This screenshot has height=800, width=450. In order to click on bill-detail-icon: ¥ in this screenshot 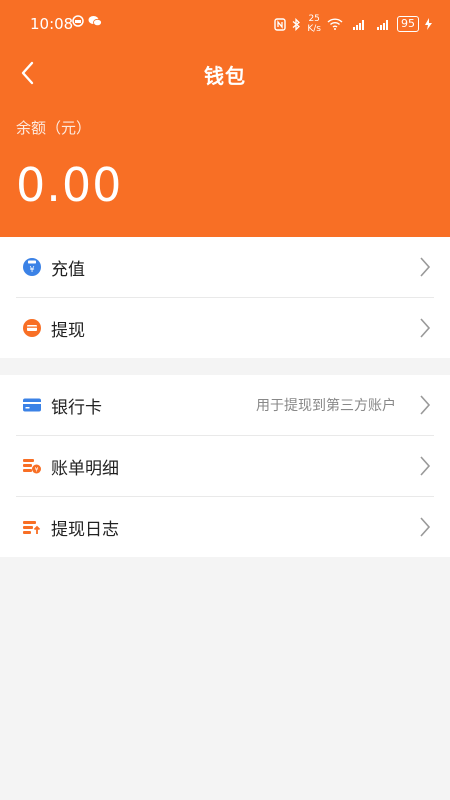, I will do `click(32, 466)`.